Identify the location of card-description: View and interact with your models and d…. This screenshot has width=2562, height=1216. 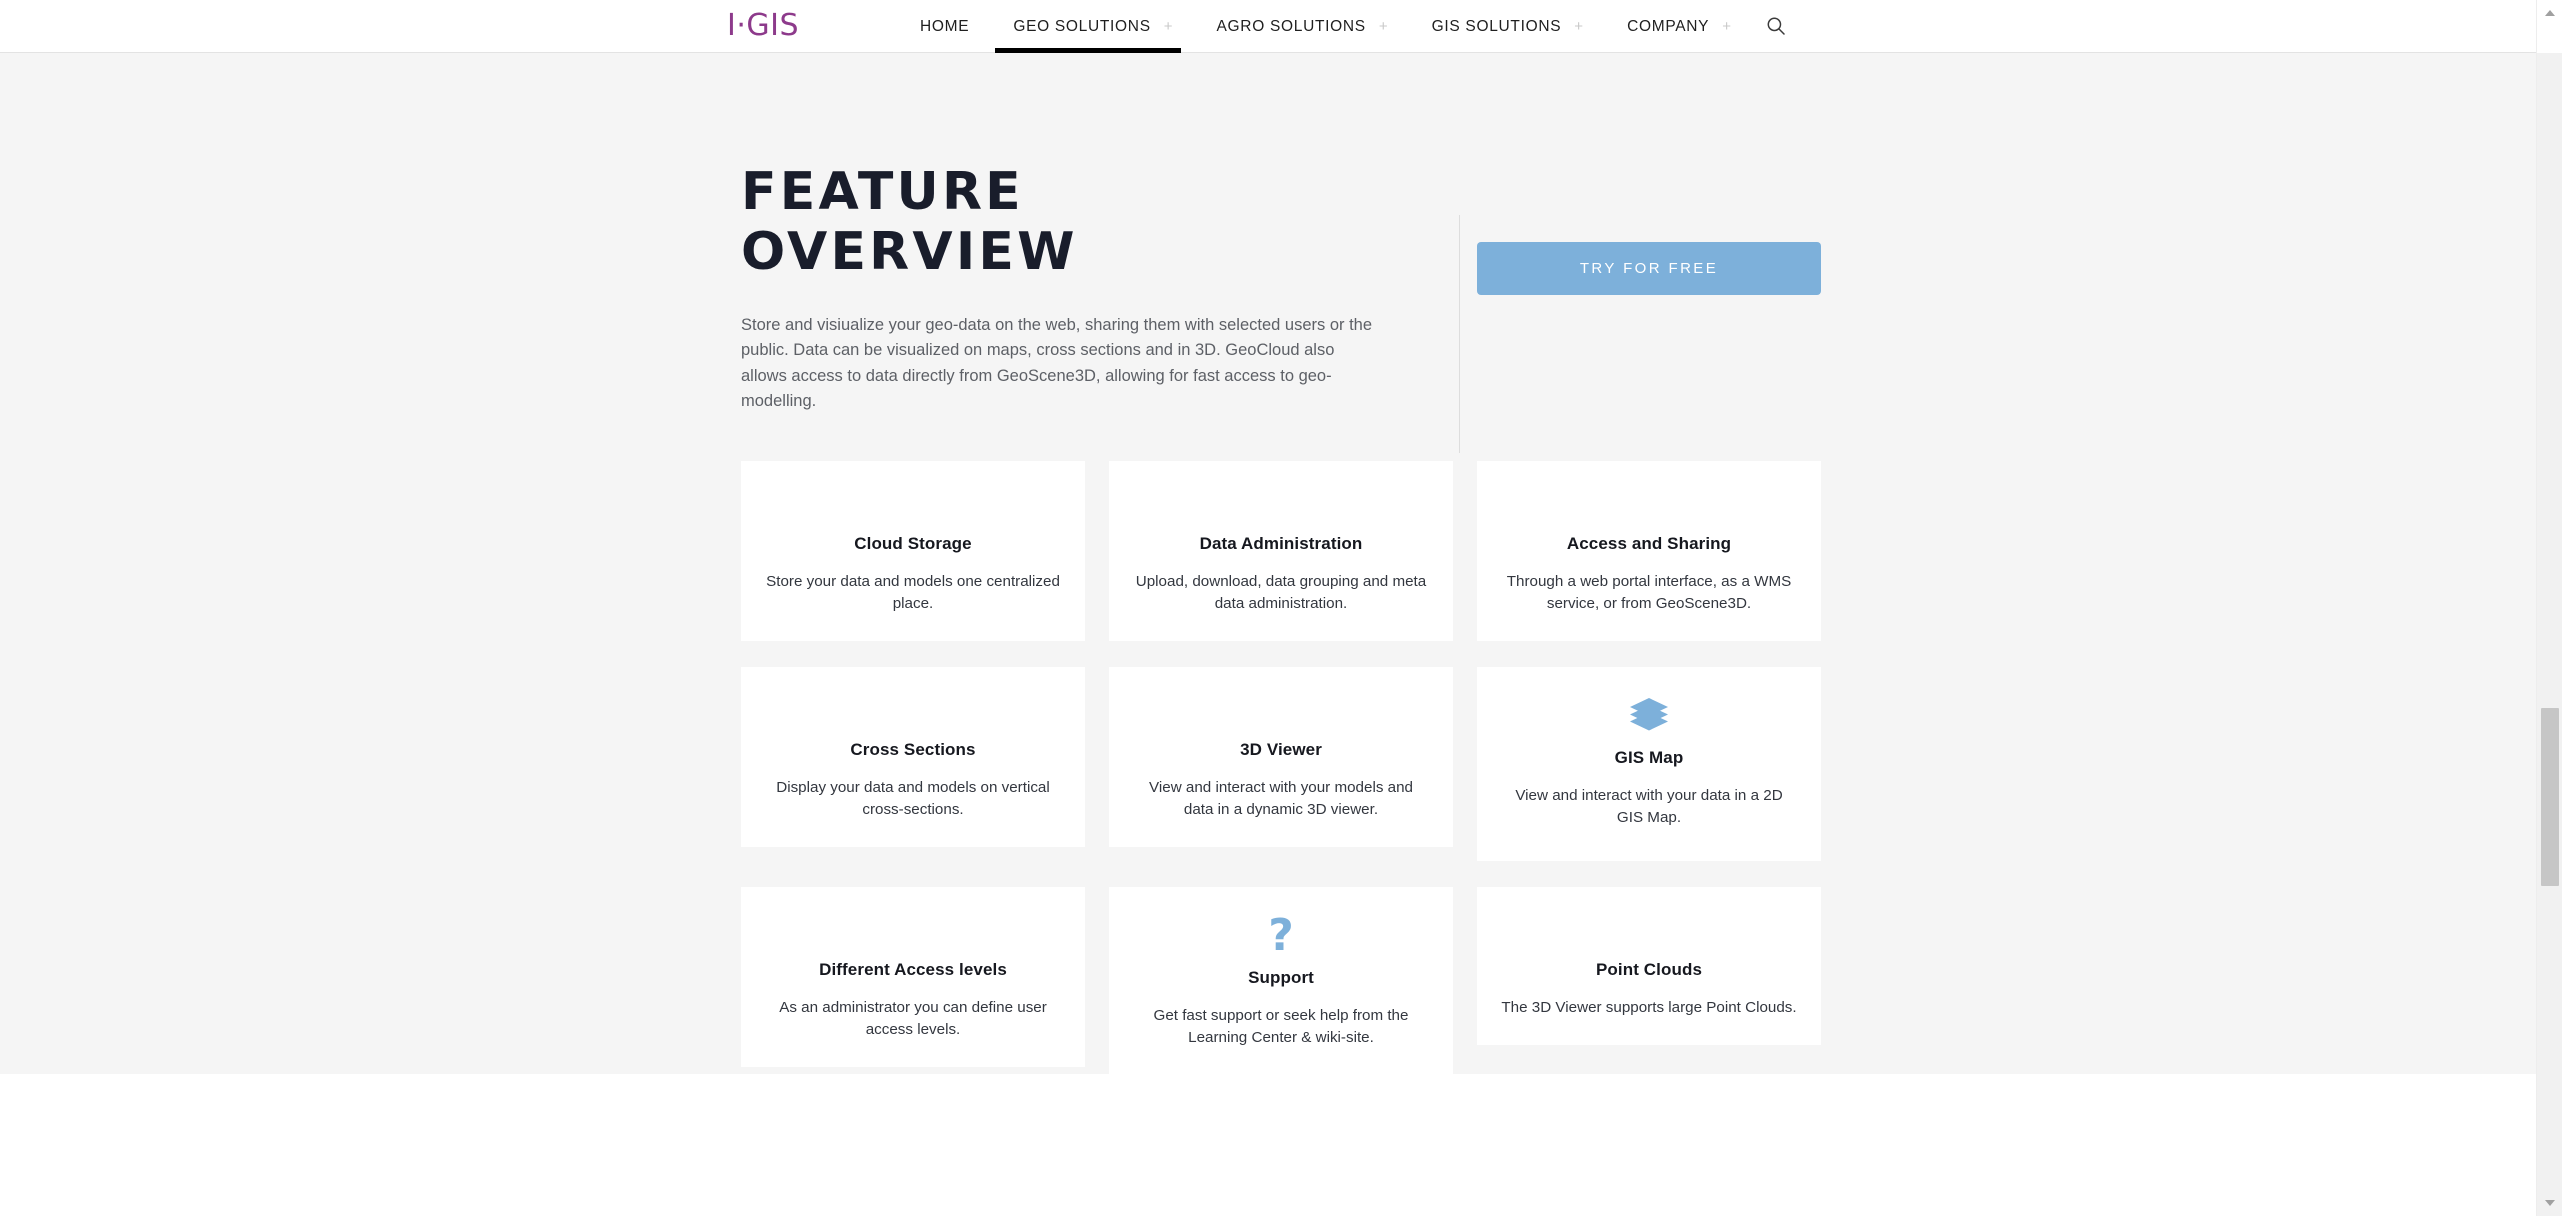
(1281, 799).